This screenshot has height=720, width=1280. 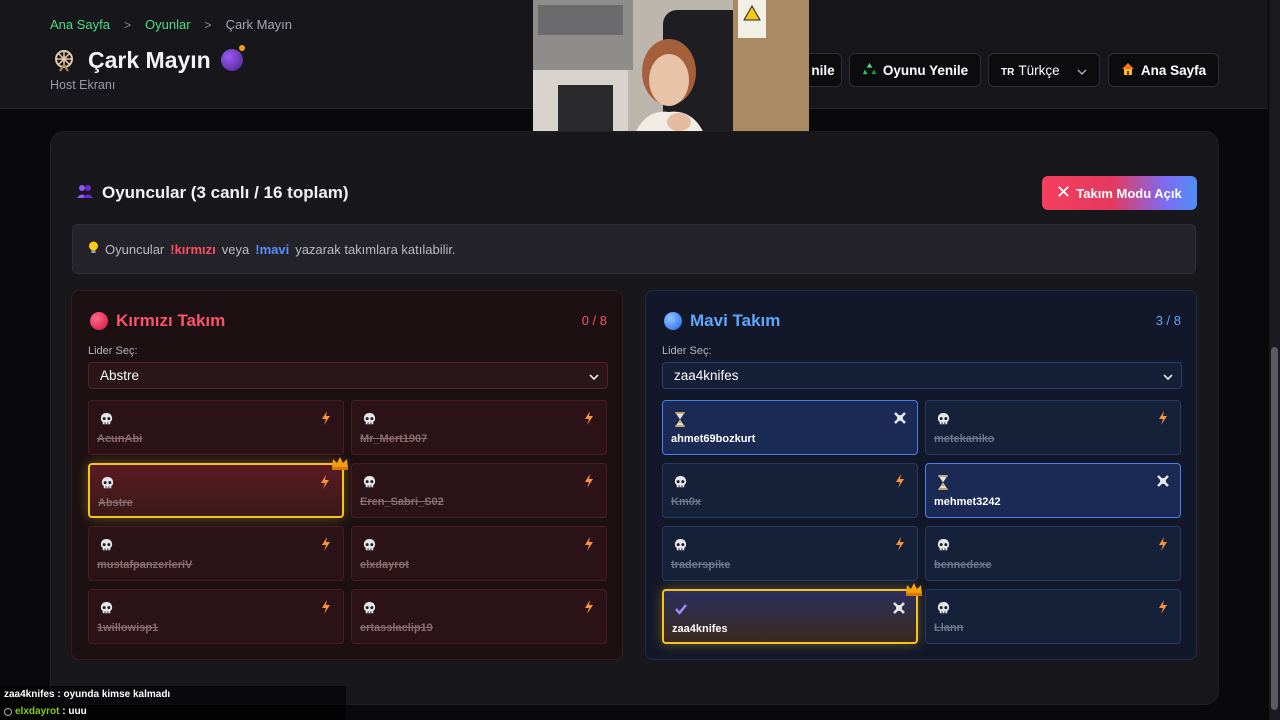 I want to click on blue-team-count: 3 / 8, so click(x=1168, y=320).